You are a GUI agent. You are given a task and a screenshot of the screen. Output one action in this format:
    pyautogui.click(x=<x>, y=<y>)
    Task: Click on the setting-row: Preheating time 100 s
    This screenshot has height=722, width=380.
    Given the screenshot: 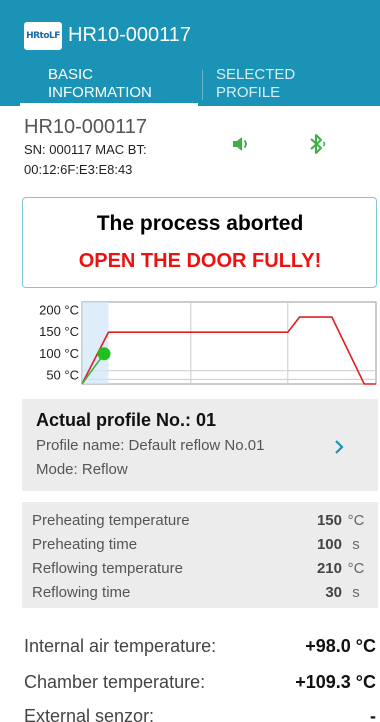 What is the action you would take?
    pyautogui.click(x=202, y=546)
    